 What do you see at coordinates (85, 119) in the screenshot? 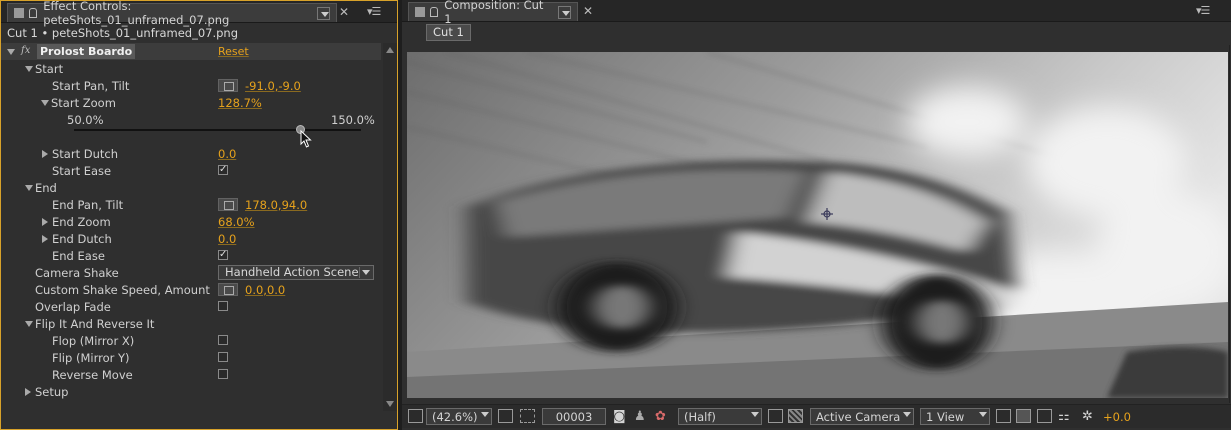
I see `slider-min-label: 50.0%` at bounding box center [85, 119].